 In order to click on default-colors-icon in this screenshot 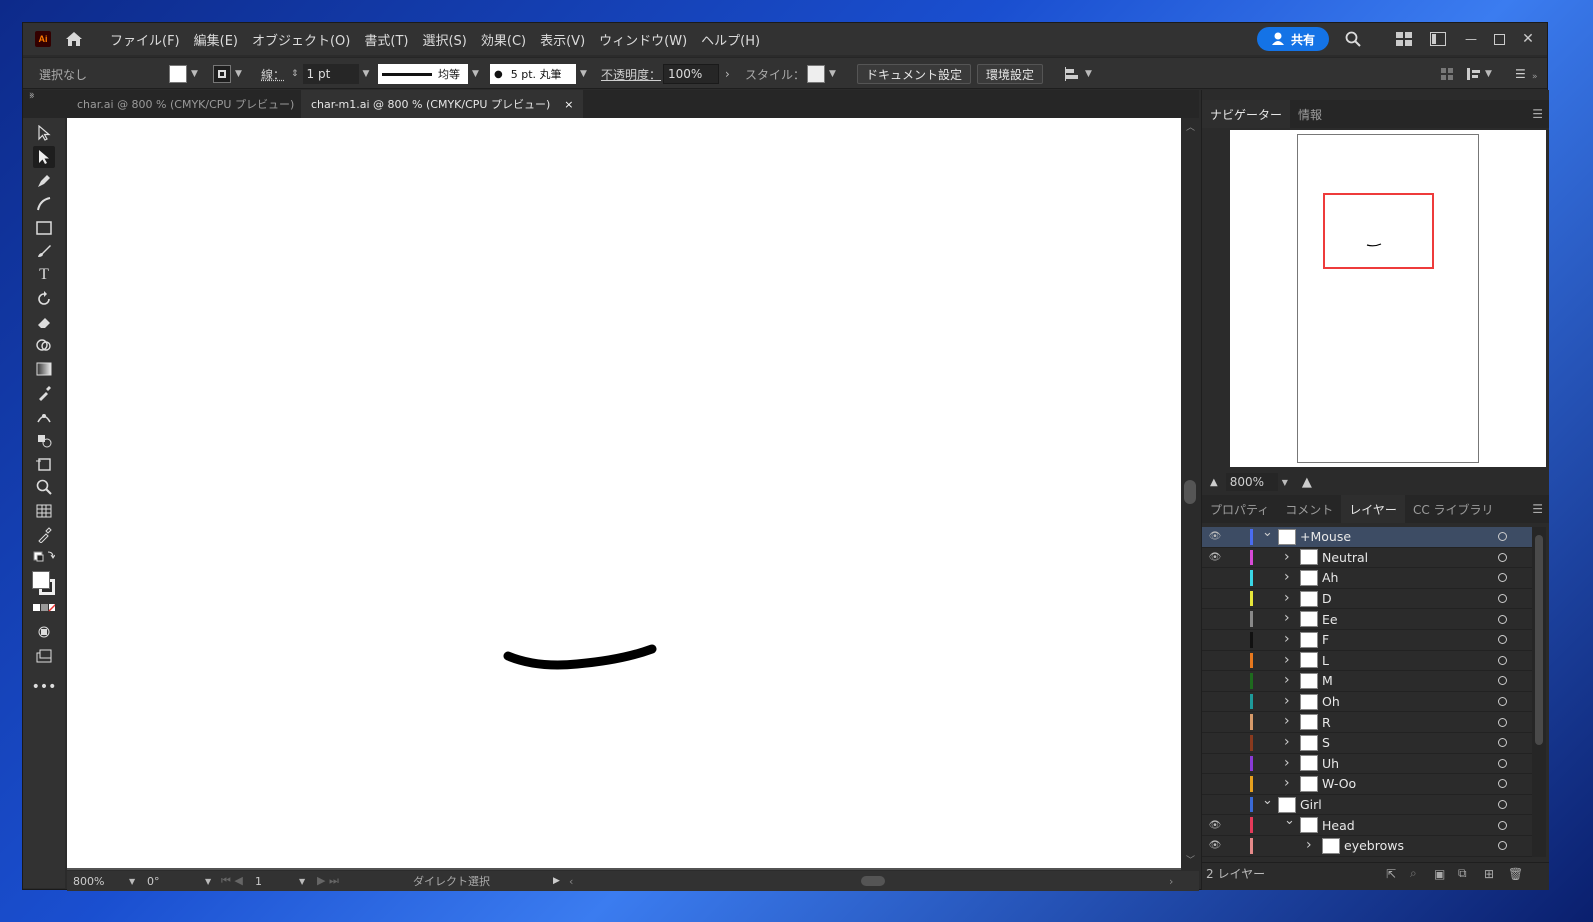, I will do `click(44, 556)`.